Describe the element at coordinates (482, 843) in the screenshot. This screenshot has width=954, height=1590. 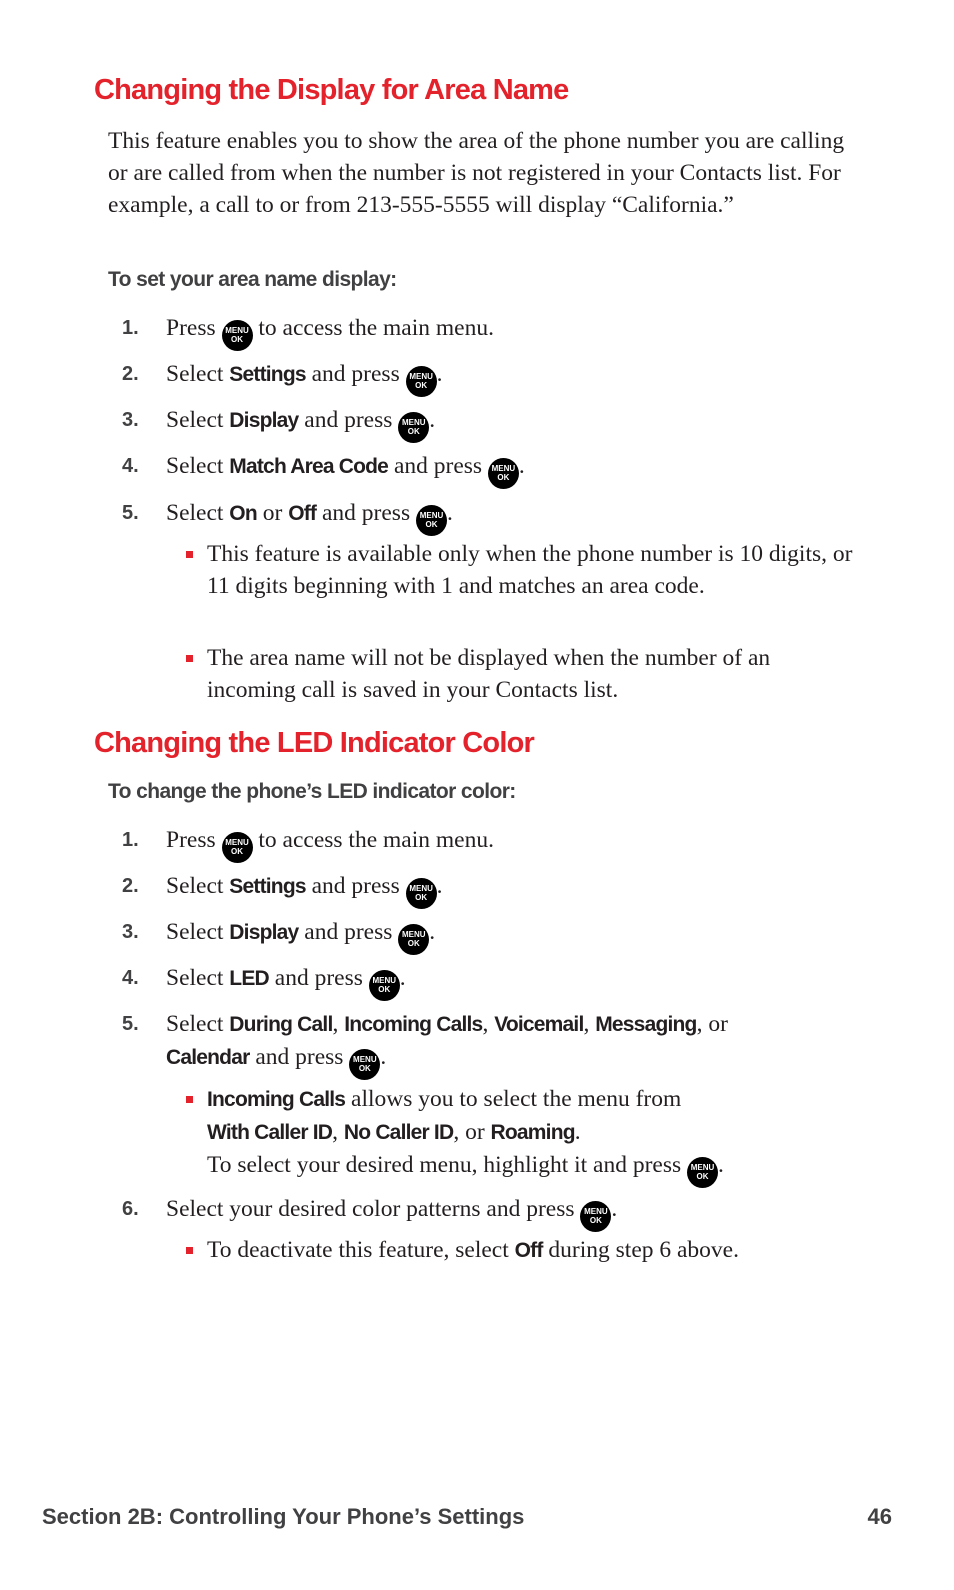
I see `step-1: 1. Press MENU OK to access the main menu.` at that location.